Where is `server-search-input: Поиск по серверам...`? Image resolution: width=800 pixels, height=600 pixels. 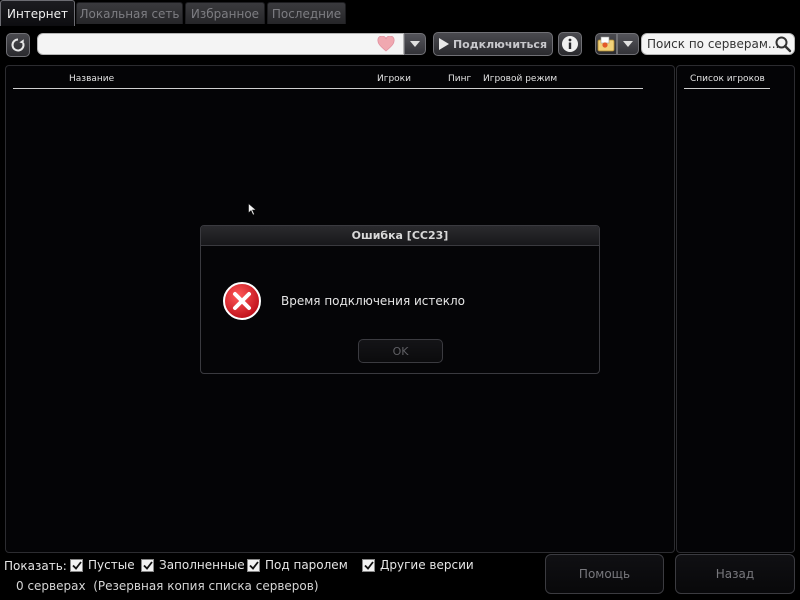
server-search-input: Поиск по серверам... is located at coordinates (718, 44).